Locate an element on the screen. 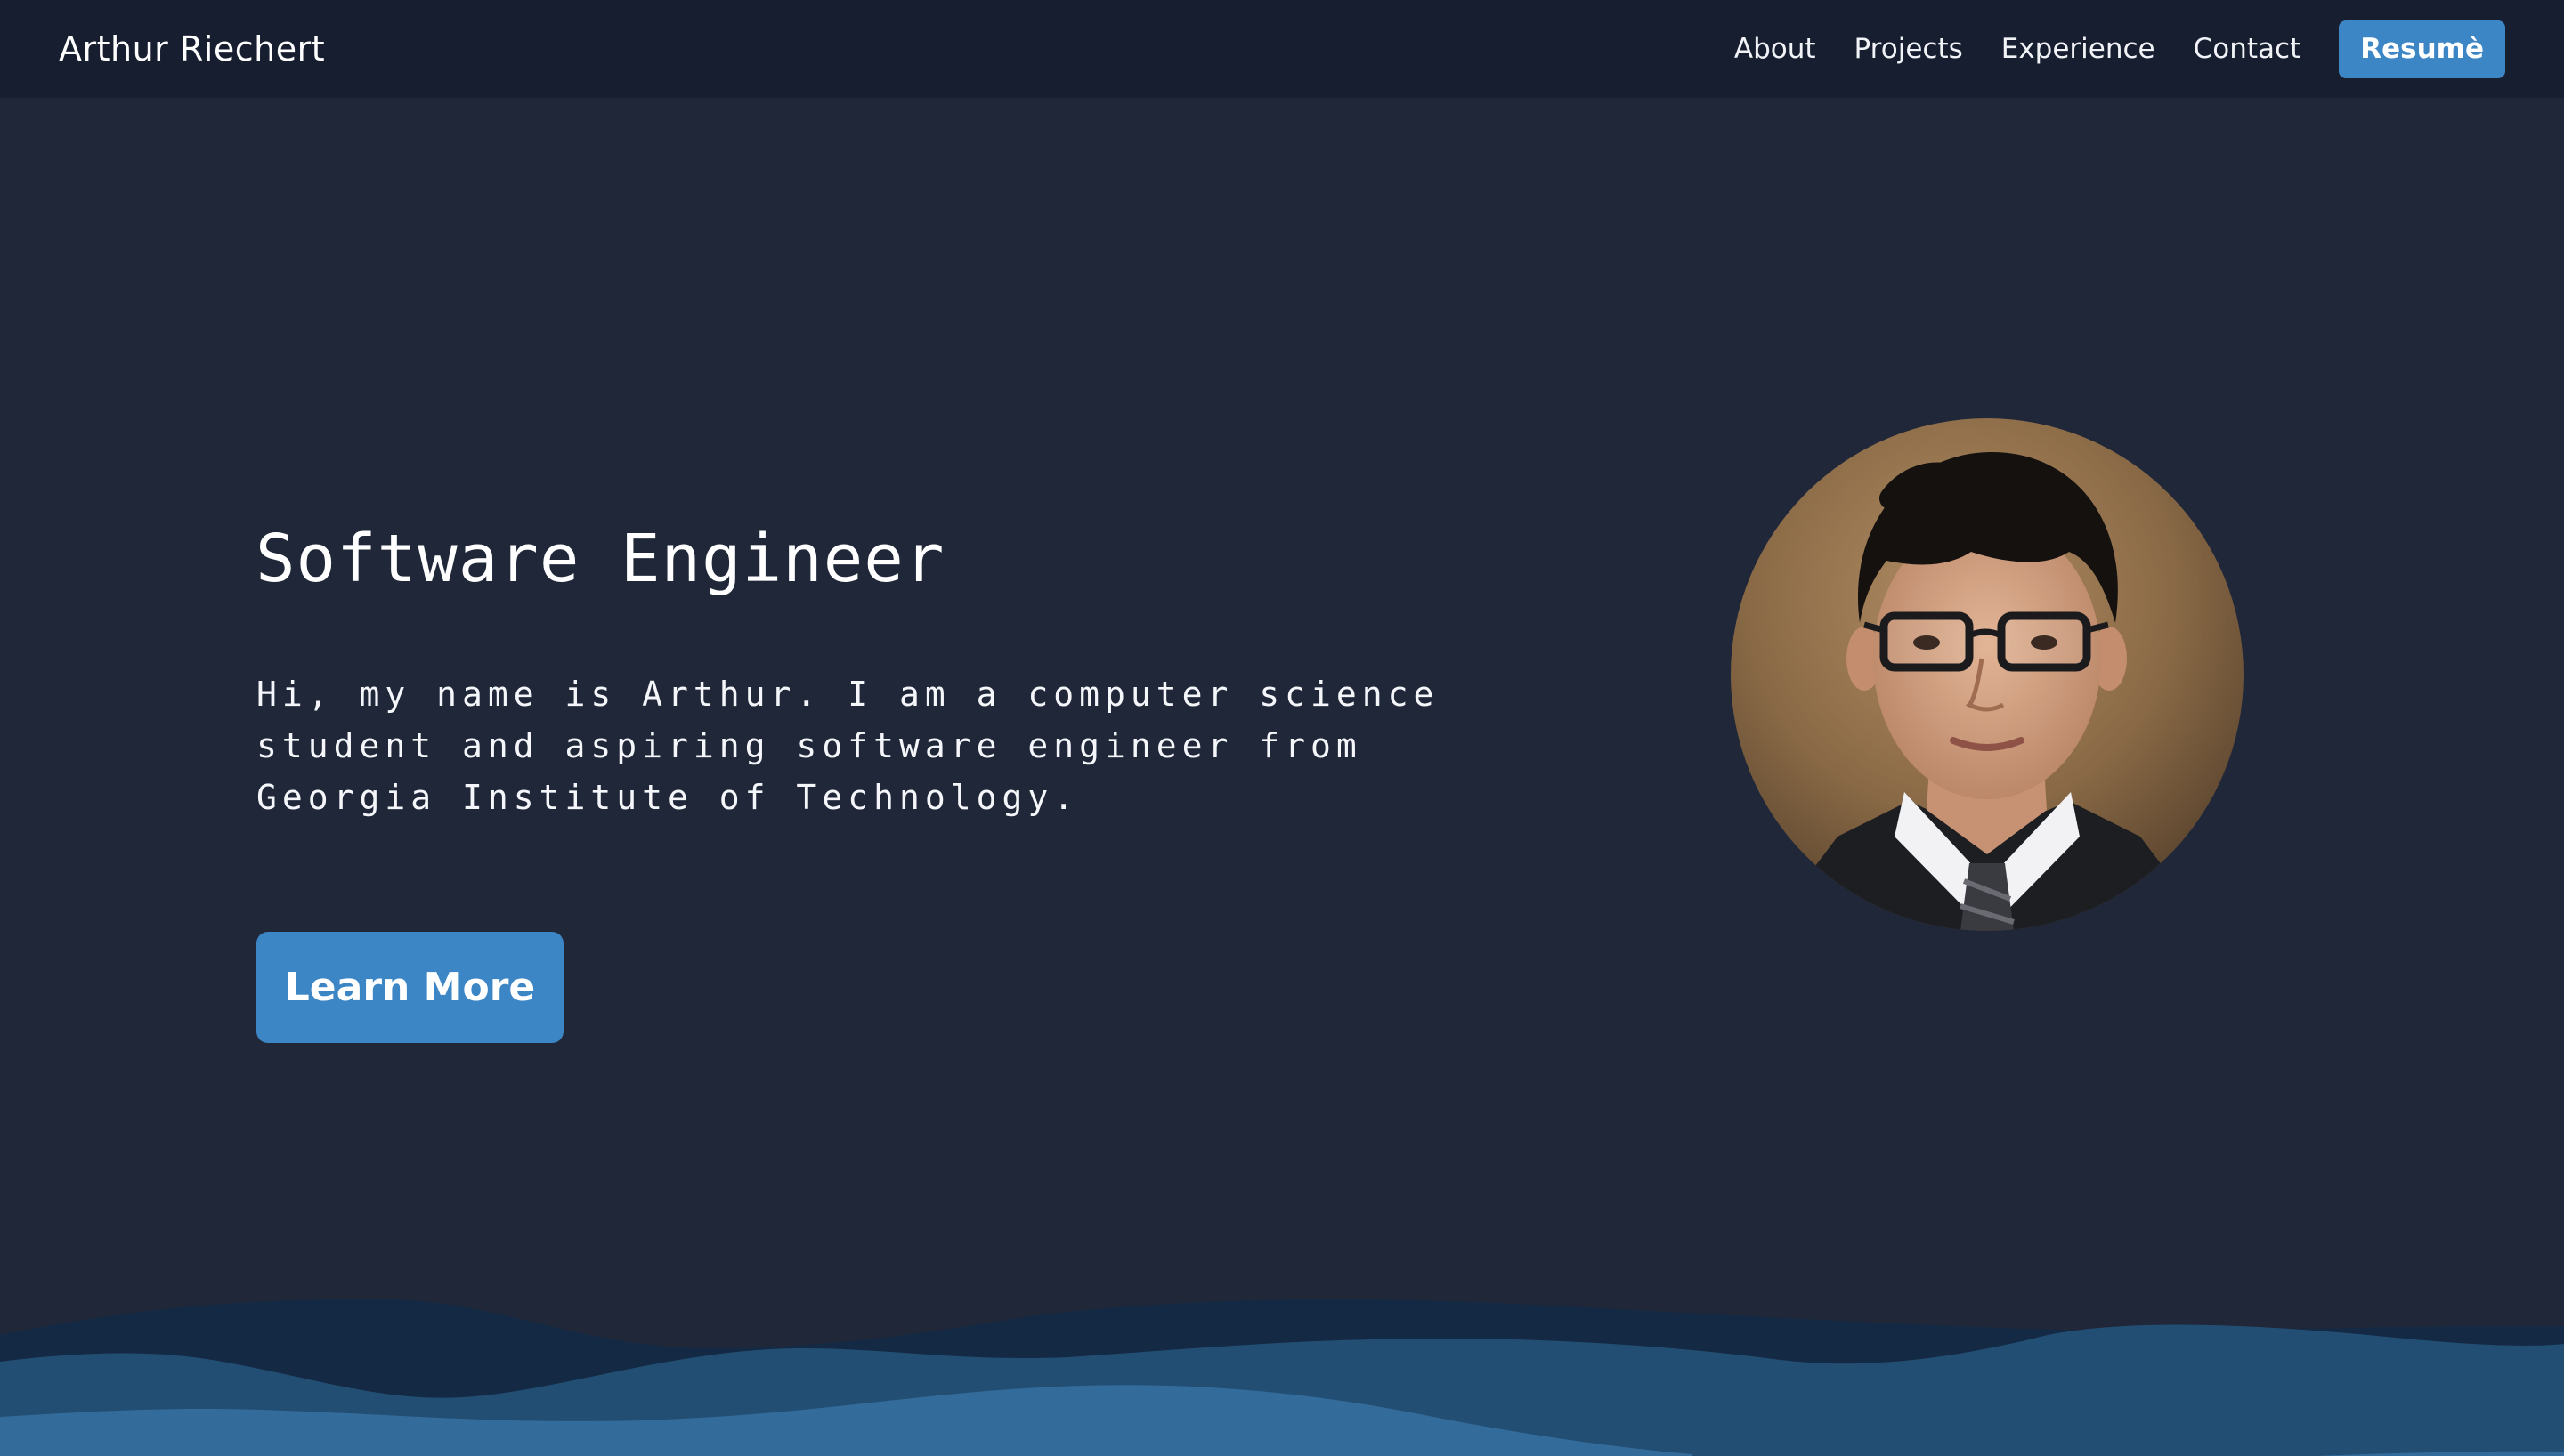 This screenshot has width=2564, height=1456. hero-title: Software Engineer is located at coordinates (600, 559).